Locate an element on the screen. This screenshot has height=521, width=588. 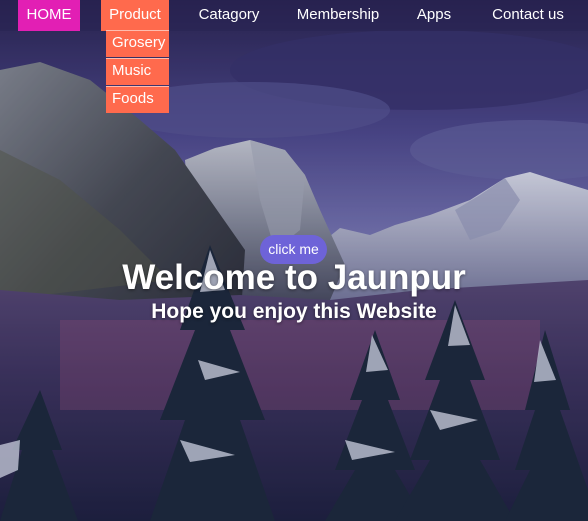
product-dropdown-menu: Grosery Music Foods is located at coordinates (137, 72).